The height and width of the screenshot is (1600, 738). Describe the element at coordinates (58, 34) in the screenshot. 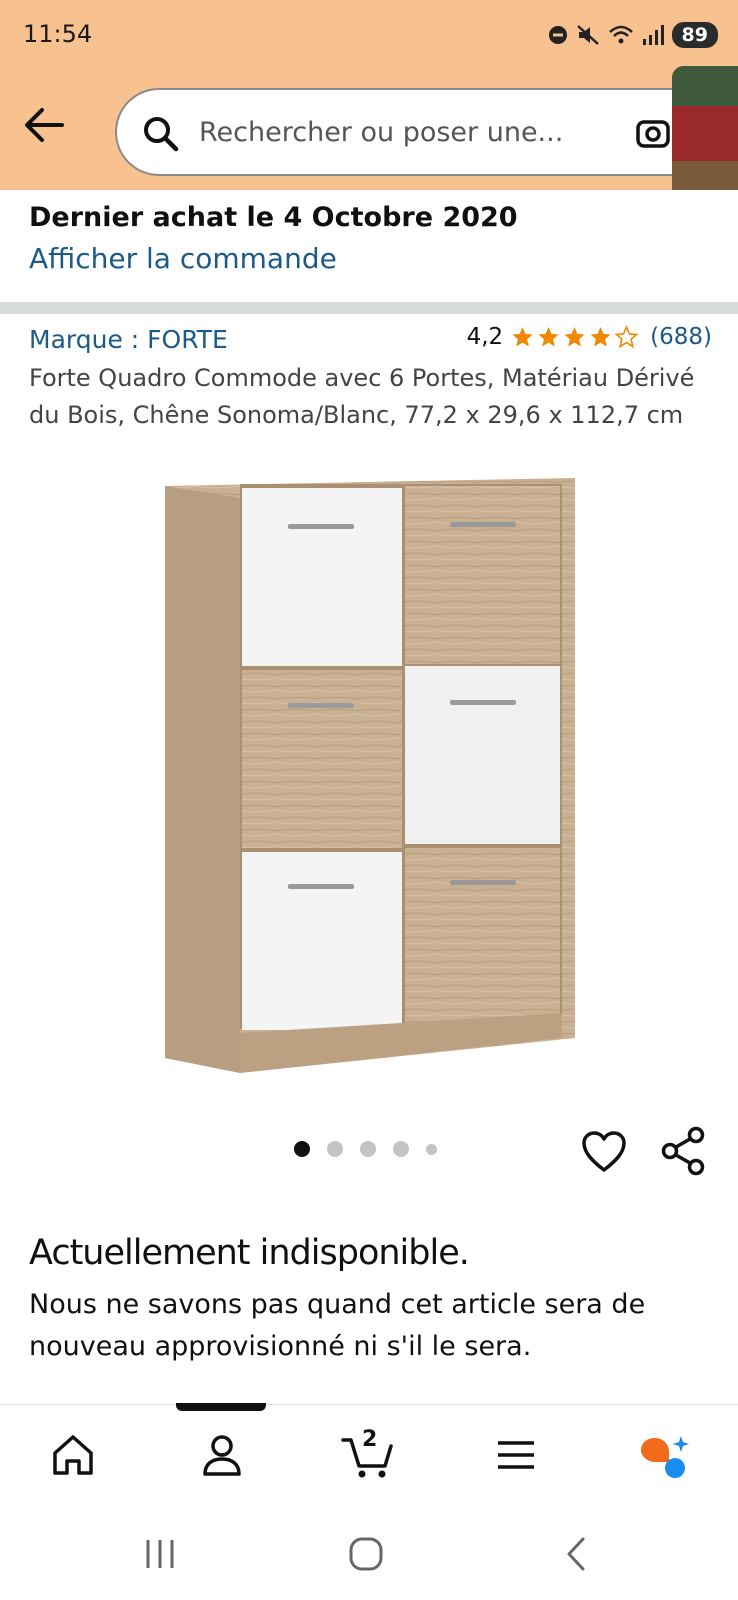

I see `status-time: 11:54` at that location.